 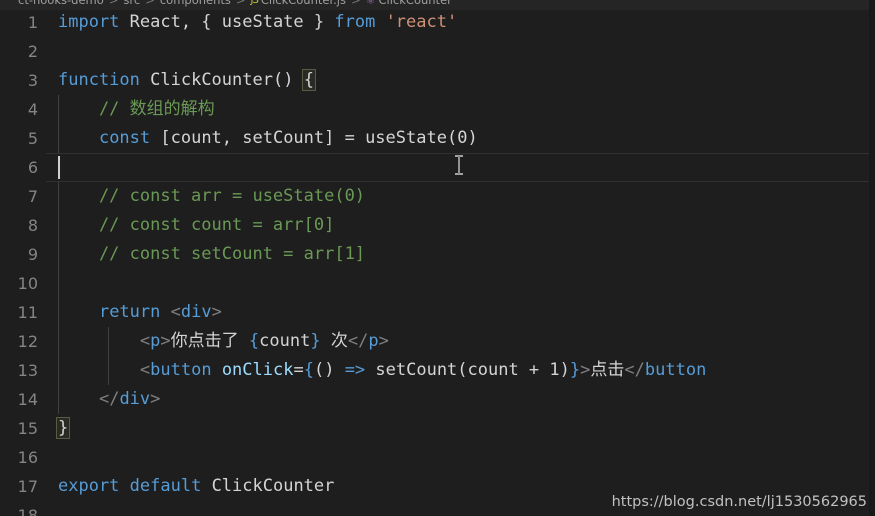 I want to click on code-line: 5 const [count, setCount] = useState(0), so click(x=437, y=138).